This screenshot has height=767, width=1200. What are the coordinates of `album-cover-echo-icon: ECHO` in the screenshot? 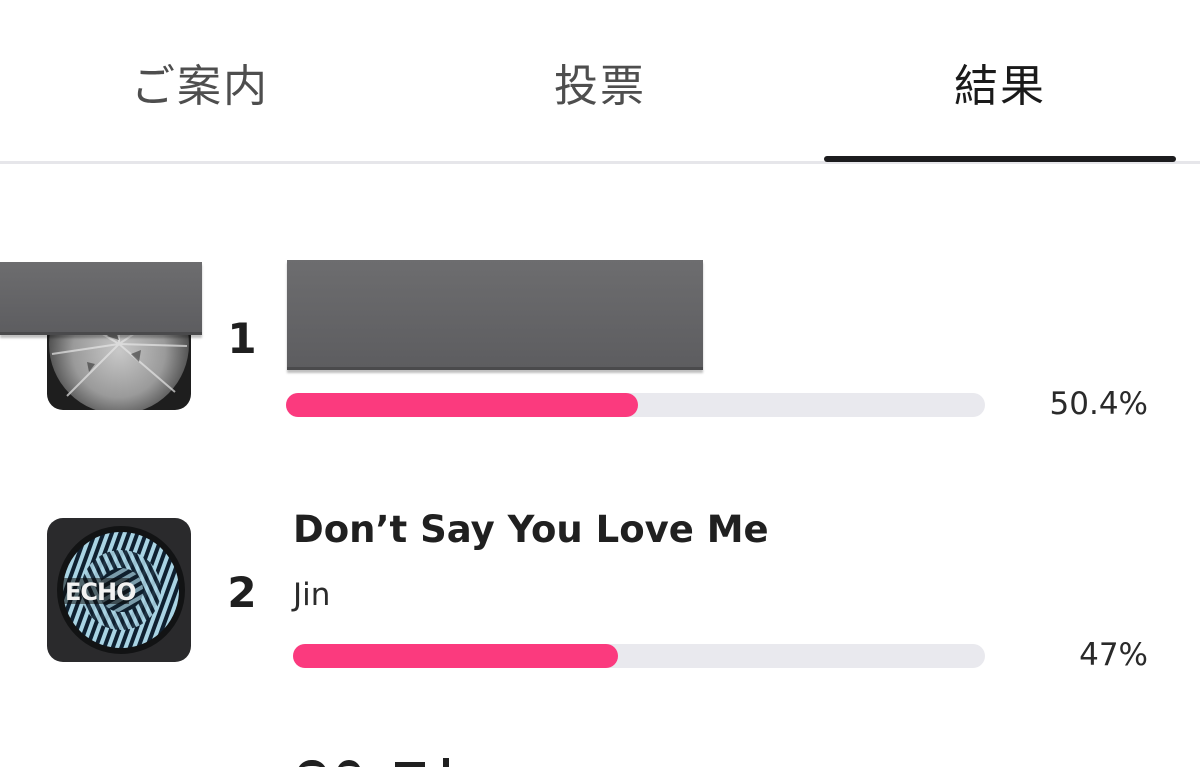 It's located at (119, 590).